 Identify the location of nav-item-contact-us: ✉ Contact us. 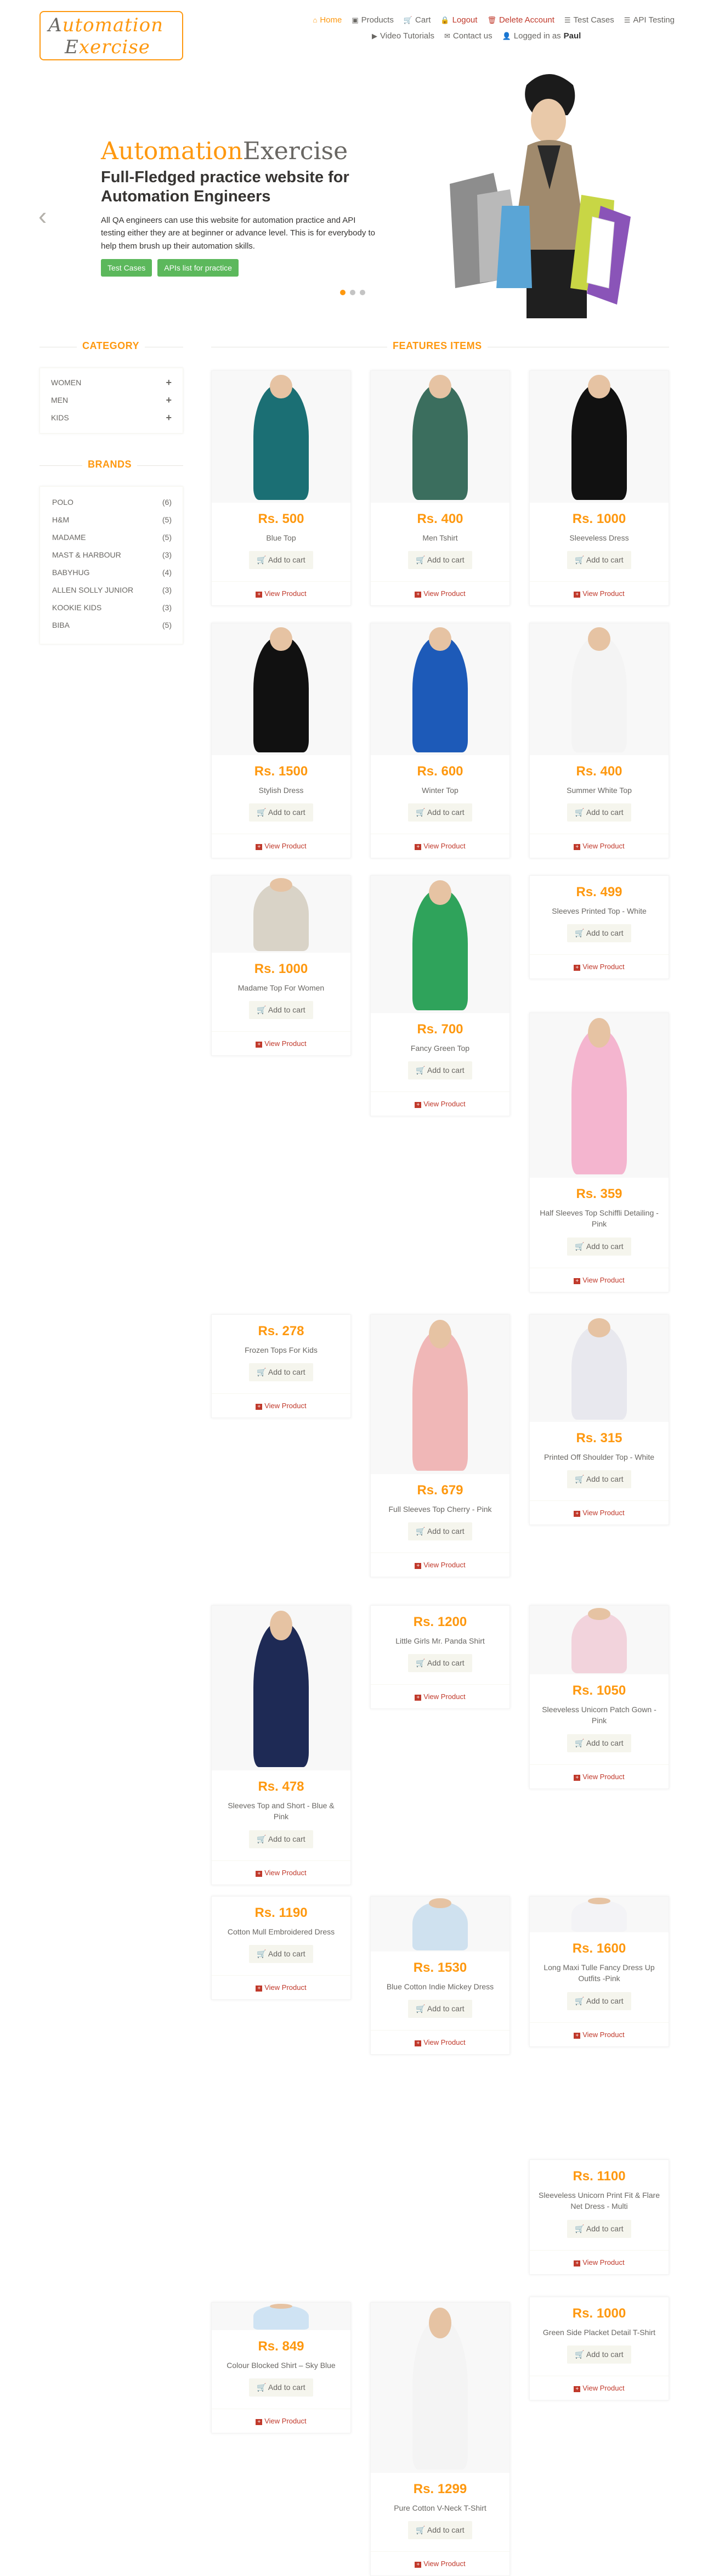
(468, 36).